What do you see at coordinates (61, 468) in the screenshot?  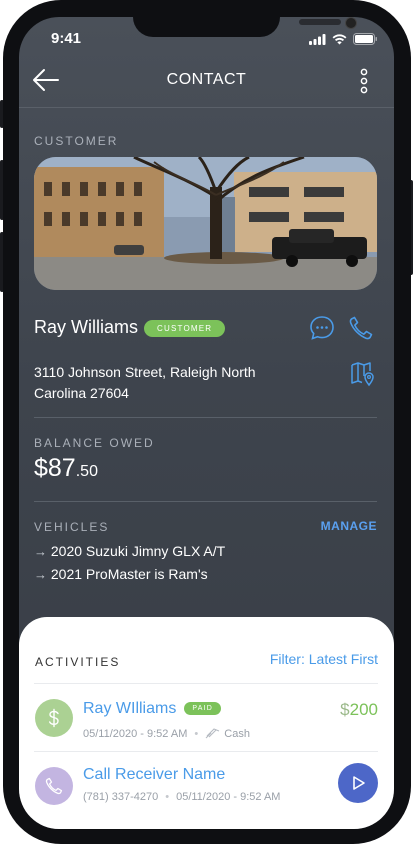 I see `balance-dollars: 87` at bounding box center [61, 468].